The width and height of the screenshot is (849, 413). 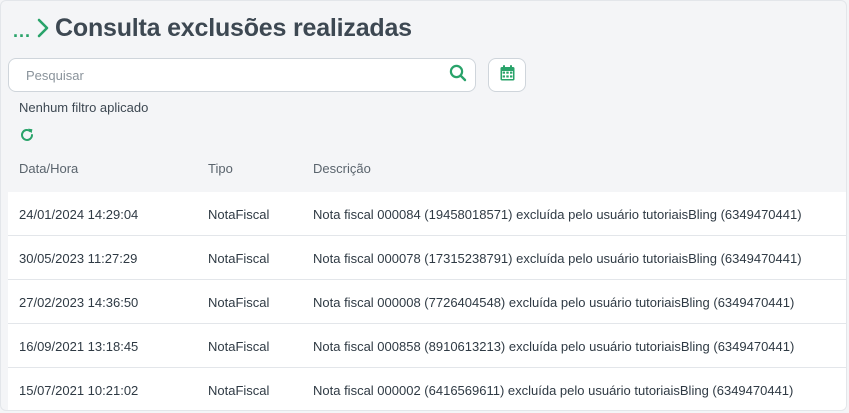 What do you see at coordinates (427, 172) in the screenshot?
I see `table-header: Data/Hora Tipo Descrição` at bounding box center [427, 172].